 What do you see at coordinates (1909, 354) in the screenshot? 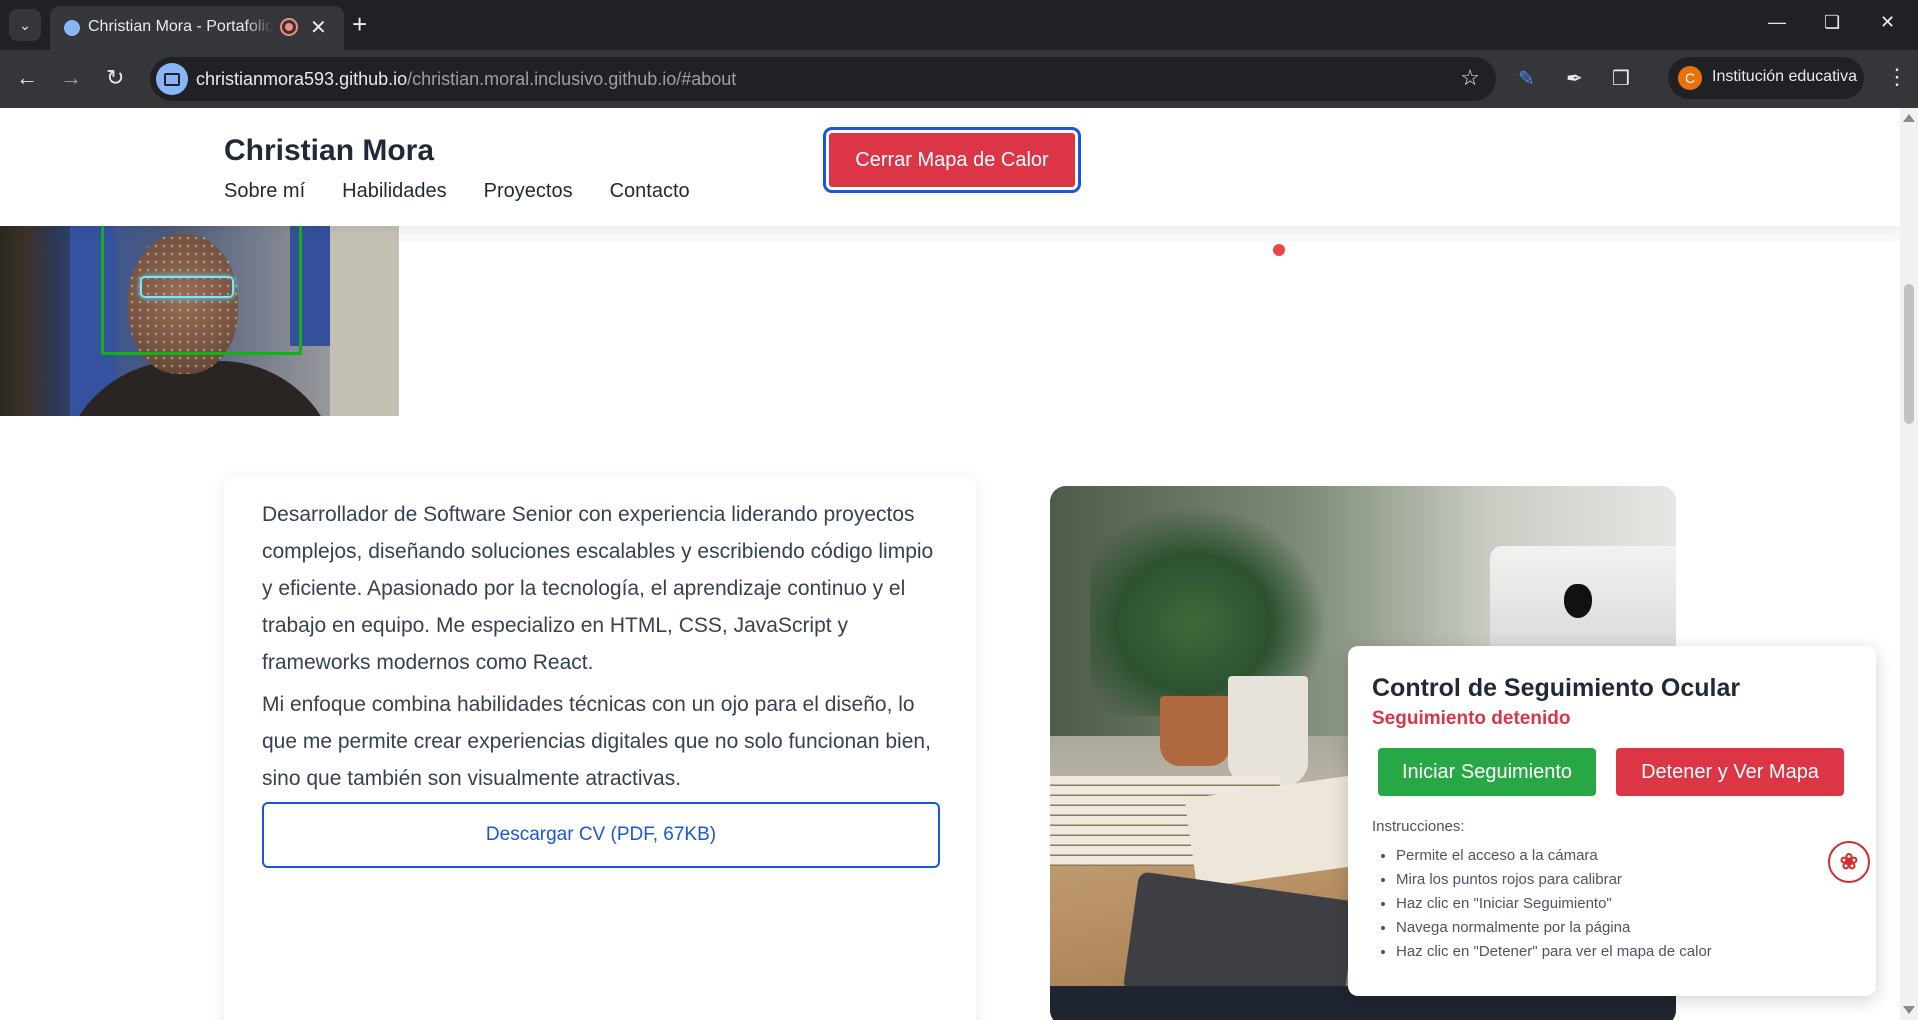
I see `scrollbar-thumb` at bounding box center [1909, 354].